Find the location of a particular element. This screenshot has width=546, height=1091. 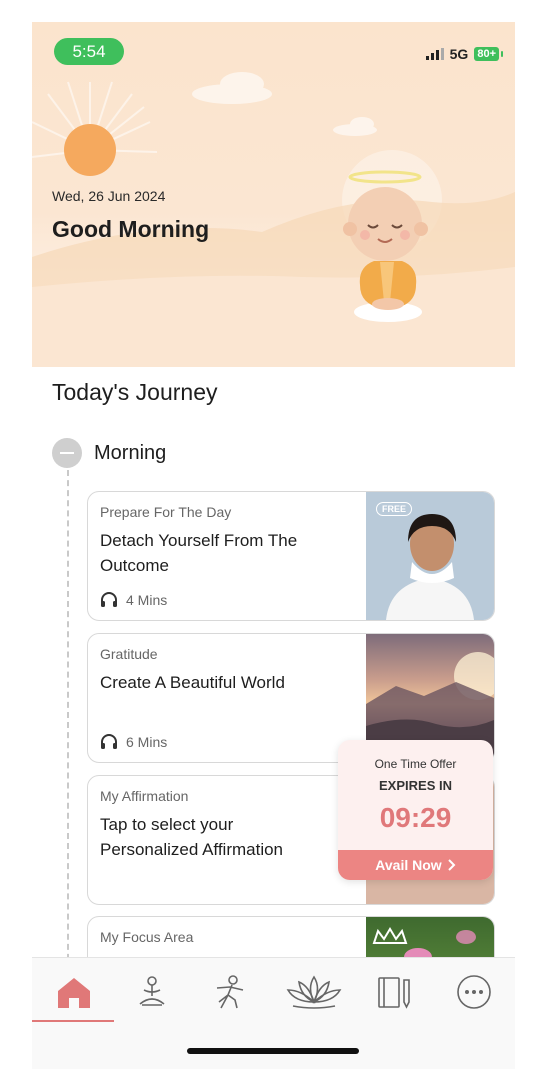

crown-icon is located at coordinates (390, 935).